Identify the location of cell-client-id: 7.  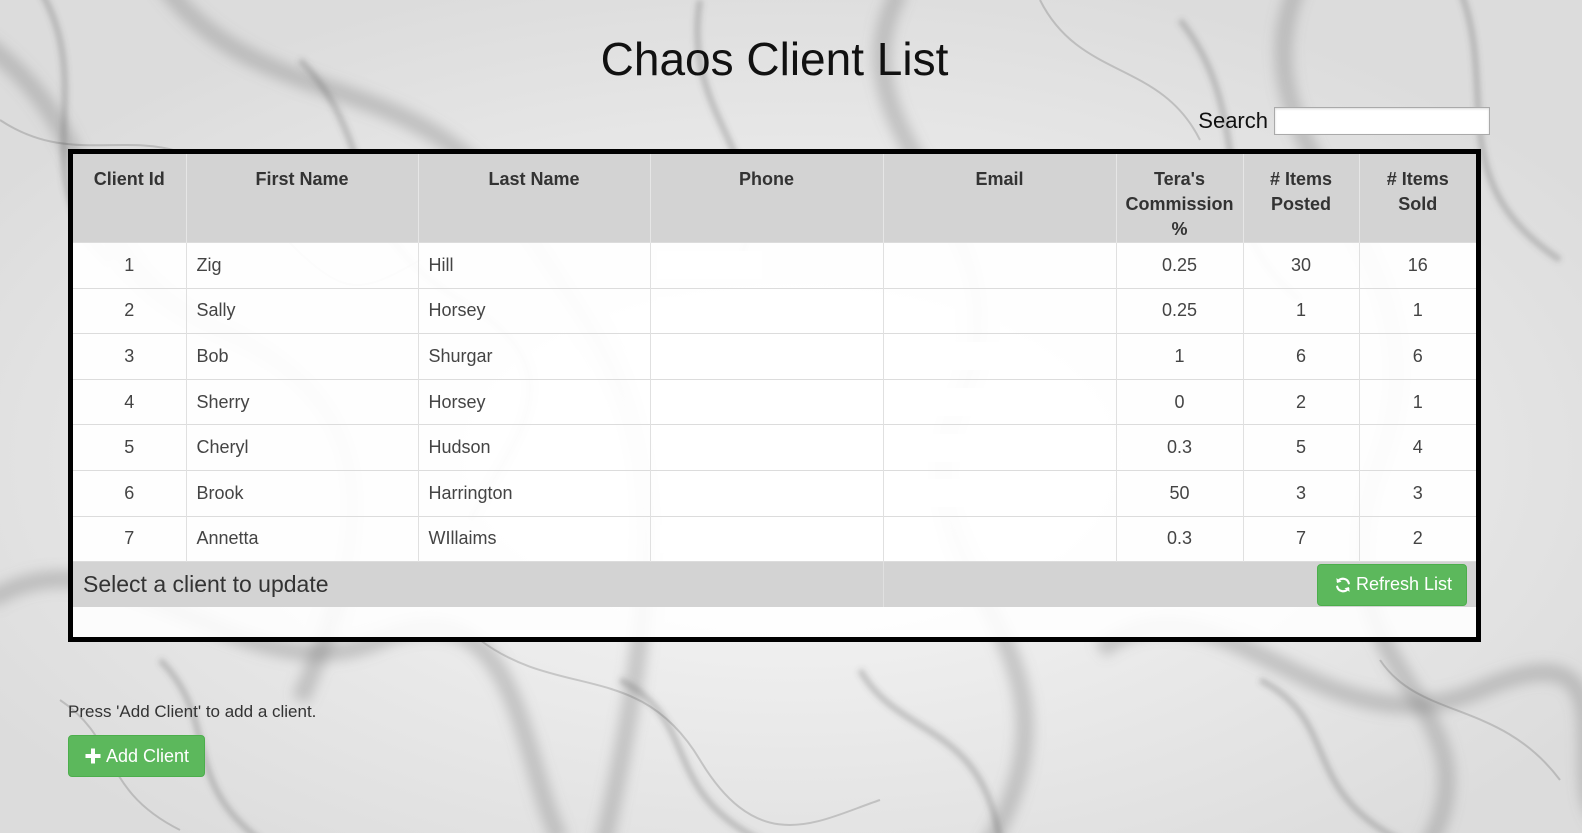
(130, 538).